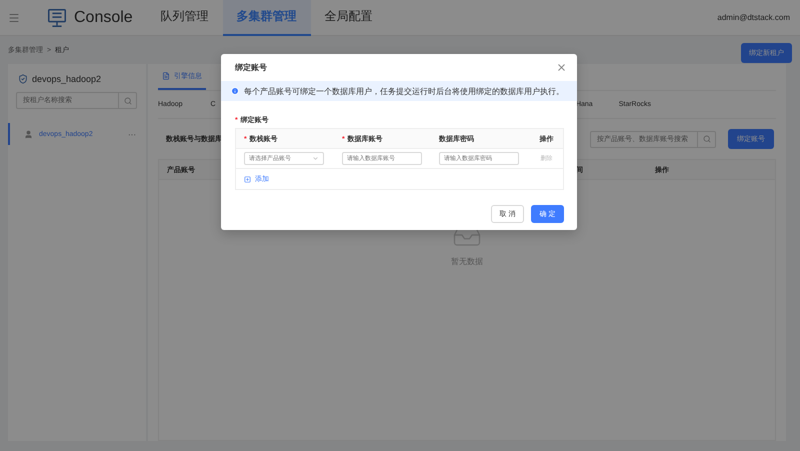 The height and width of the screenshot is (451, 800). I want to click on sidebar-title: devops_hadoop2, so click(67, 79).